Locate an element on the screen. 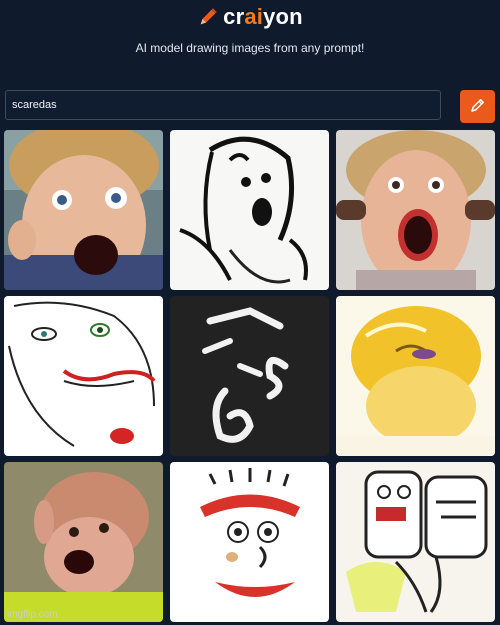  watermark: imgflip.com is located at coordinates (32, 614).